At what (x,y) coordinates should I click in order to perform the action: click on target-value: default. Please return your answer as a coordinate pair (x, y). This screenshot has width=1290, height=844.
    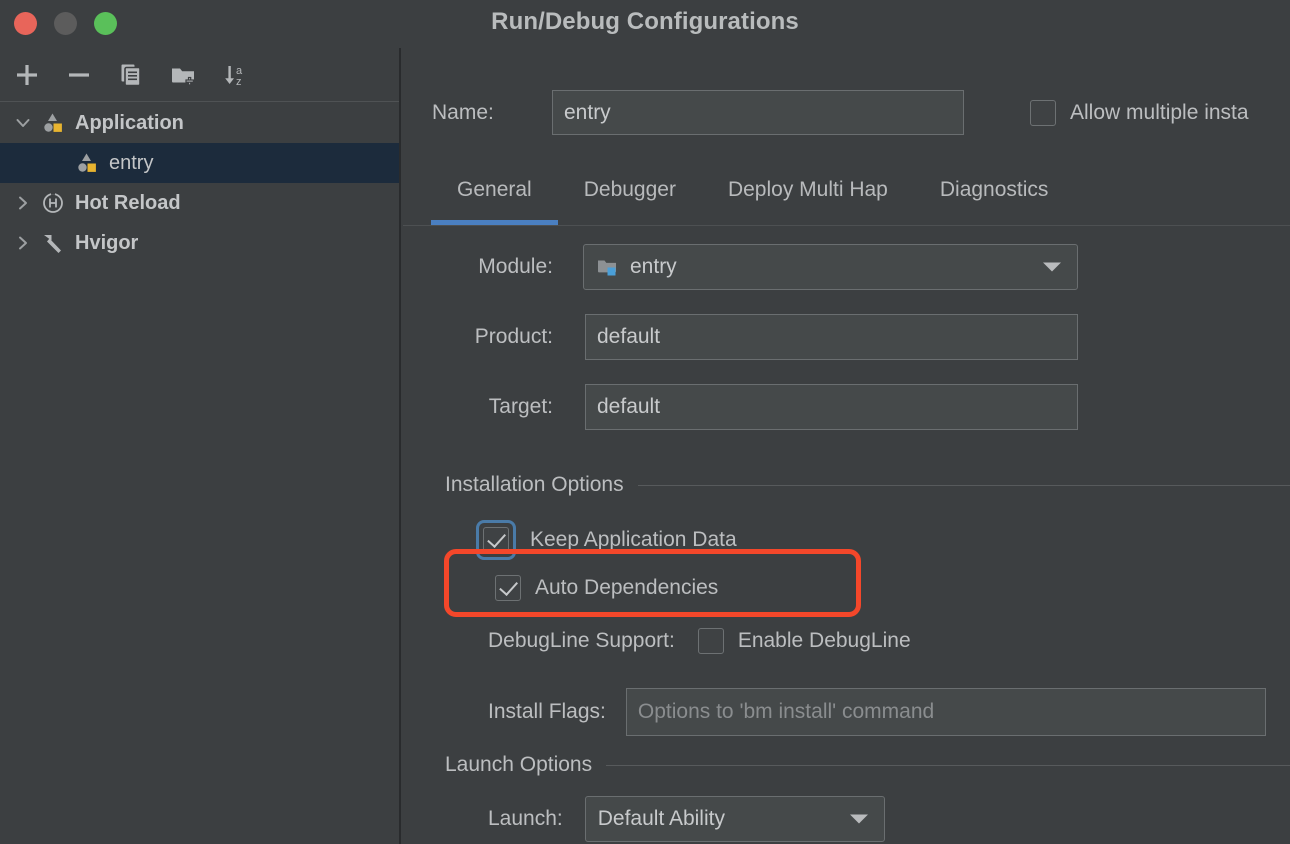
    Looking at the image, I should click on (629, 406).